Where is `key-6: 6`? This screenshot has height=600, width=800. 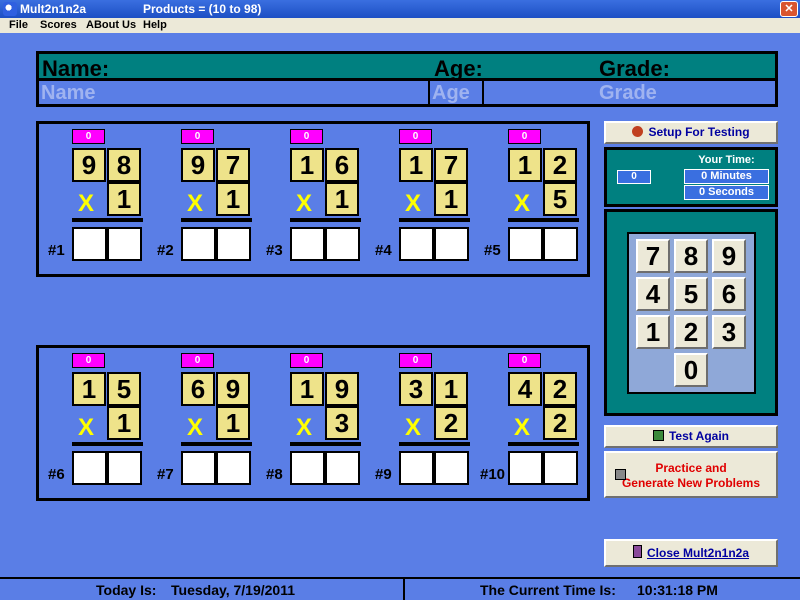 key-6: 6 is located at coordinates (729, 294).